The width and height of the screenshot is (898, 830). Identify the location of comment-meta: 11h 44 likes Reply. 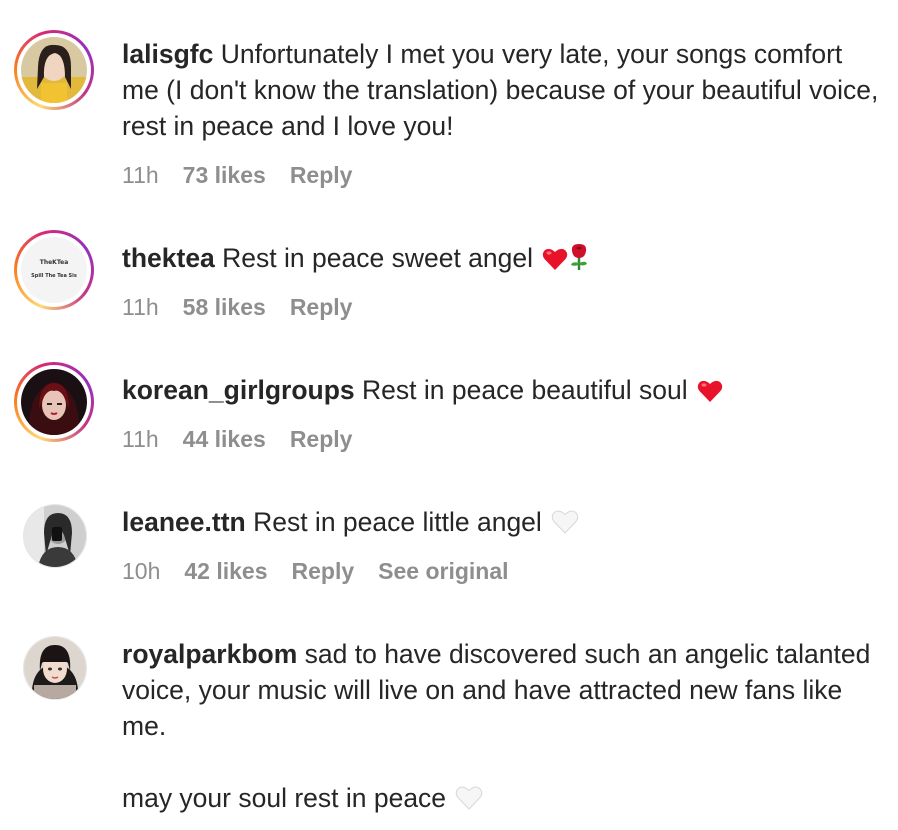
(249, 439).